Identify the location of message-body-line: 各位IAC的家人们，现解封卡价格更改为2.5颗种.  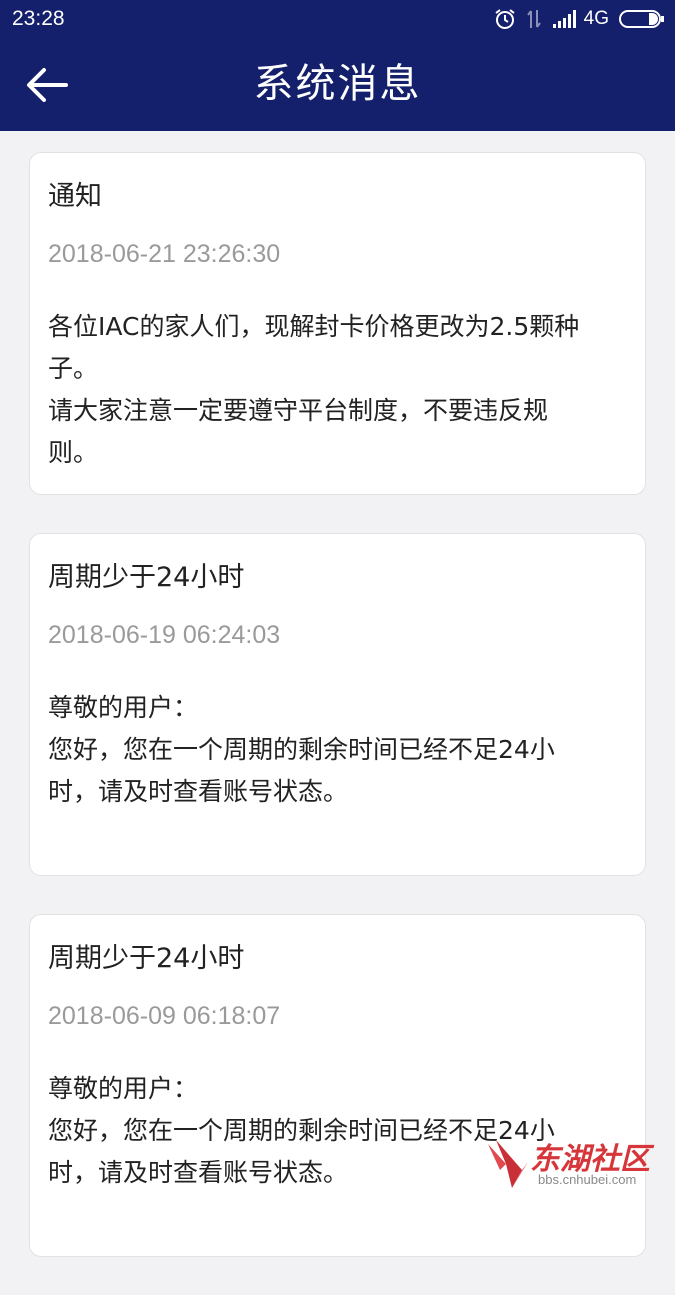
(338, 327).